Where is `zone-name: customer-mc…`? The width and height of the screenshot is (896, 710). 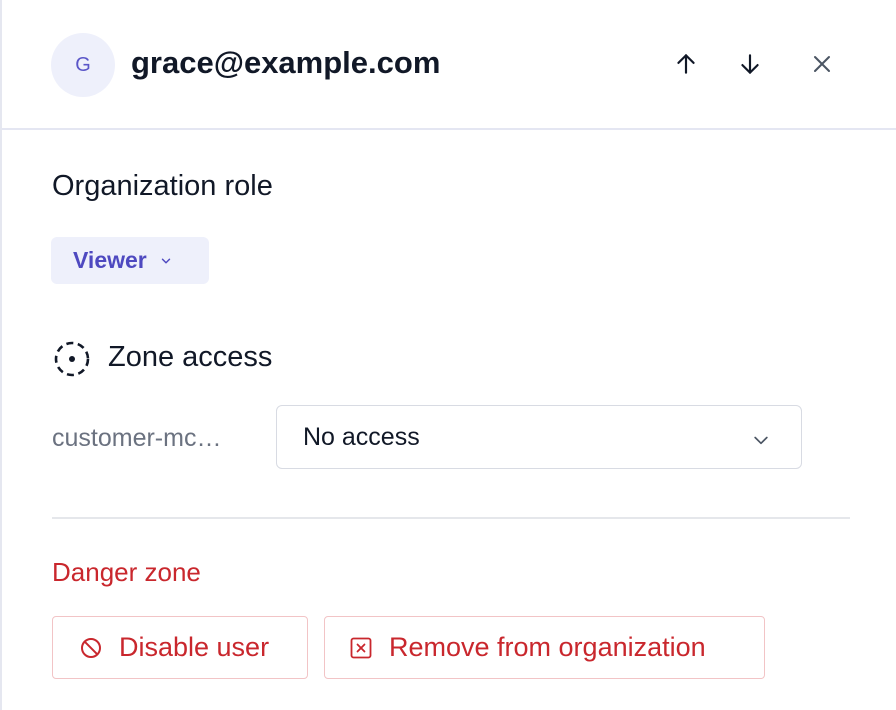
zone-name: customer-mc… is located at coordinates (137, 438).